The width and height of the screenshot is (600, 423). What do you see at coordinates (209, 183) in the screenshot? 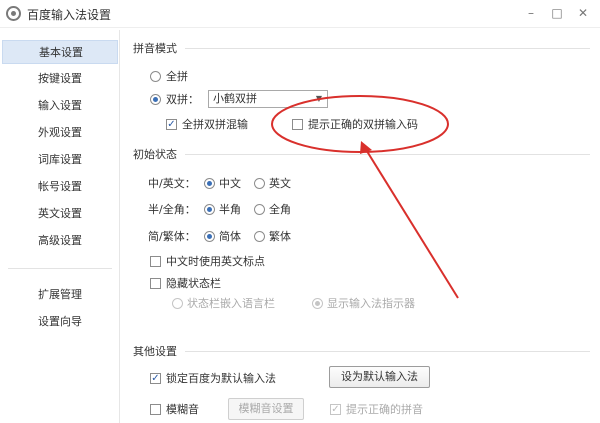
I see `chinese-radio` at bounding box center [209, 183].